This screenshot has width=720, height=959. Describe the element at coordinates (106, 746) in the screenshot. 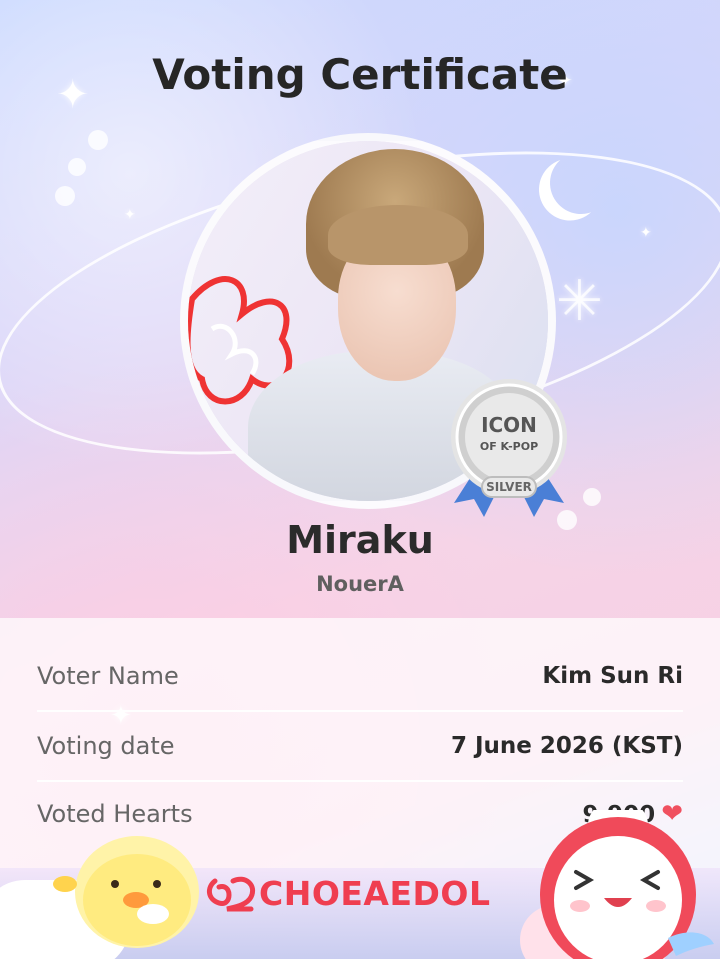

I see `voting-date-label: Voting date` at that location.